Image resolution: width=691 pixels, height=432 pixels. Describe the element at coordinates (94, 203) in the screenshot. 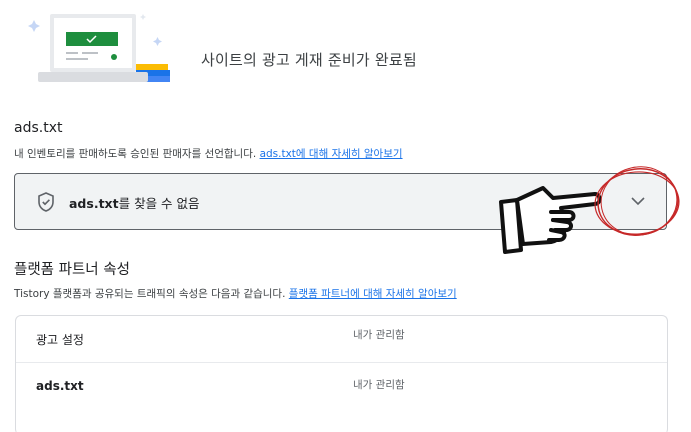

I see `status-label-bold: ads.txt` at that location.